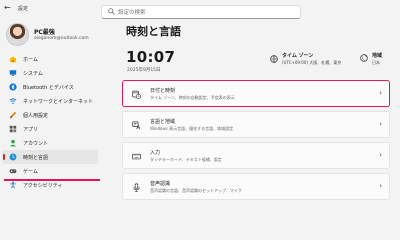 The width and height of the screenshot is (400, 240). I want to click on accessibility-icon, so click(13, 185).